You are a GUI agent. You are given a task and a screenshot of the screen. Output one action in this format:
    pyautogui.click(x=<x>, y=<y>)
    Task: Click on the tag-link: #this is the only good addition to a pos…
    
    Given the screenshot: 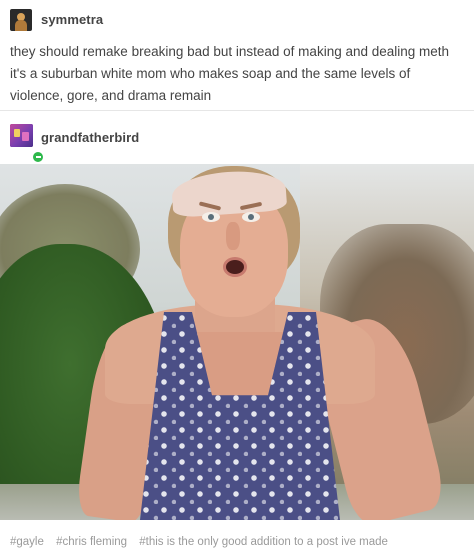 What is the action you would take?
    pyautogui.click(x=263, y=542)
    